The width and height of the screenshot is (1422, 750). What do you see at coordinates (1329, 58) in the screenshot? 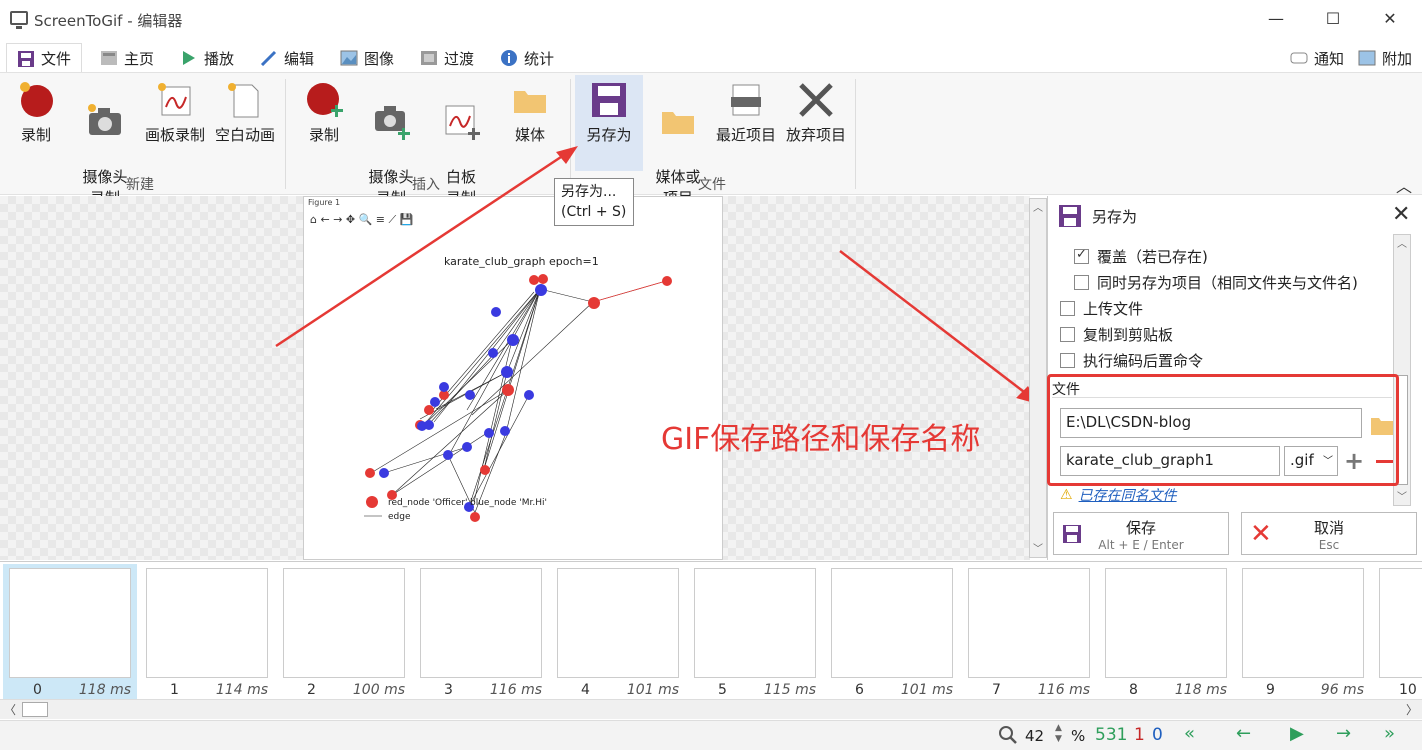
I see `notify-label: 通知` at bounding box center [1329, 58].